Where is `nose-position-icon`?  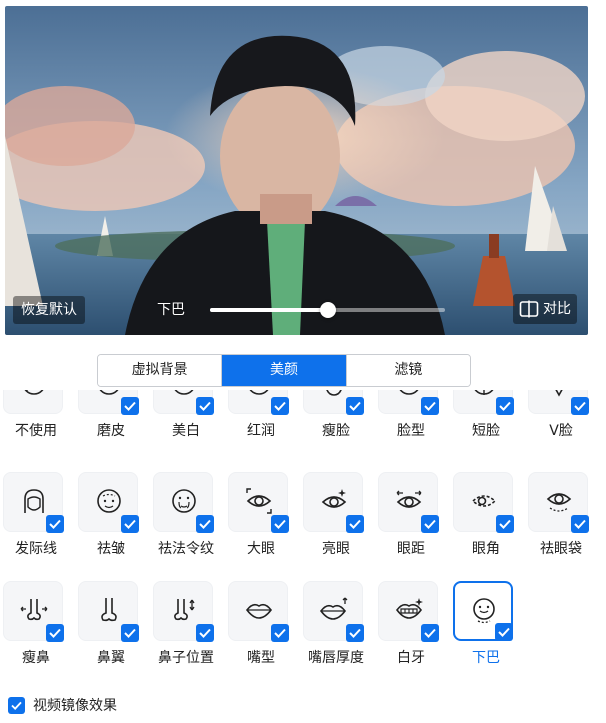 nose-position-icon is located at coordinates (184, 610).